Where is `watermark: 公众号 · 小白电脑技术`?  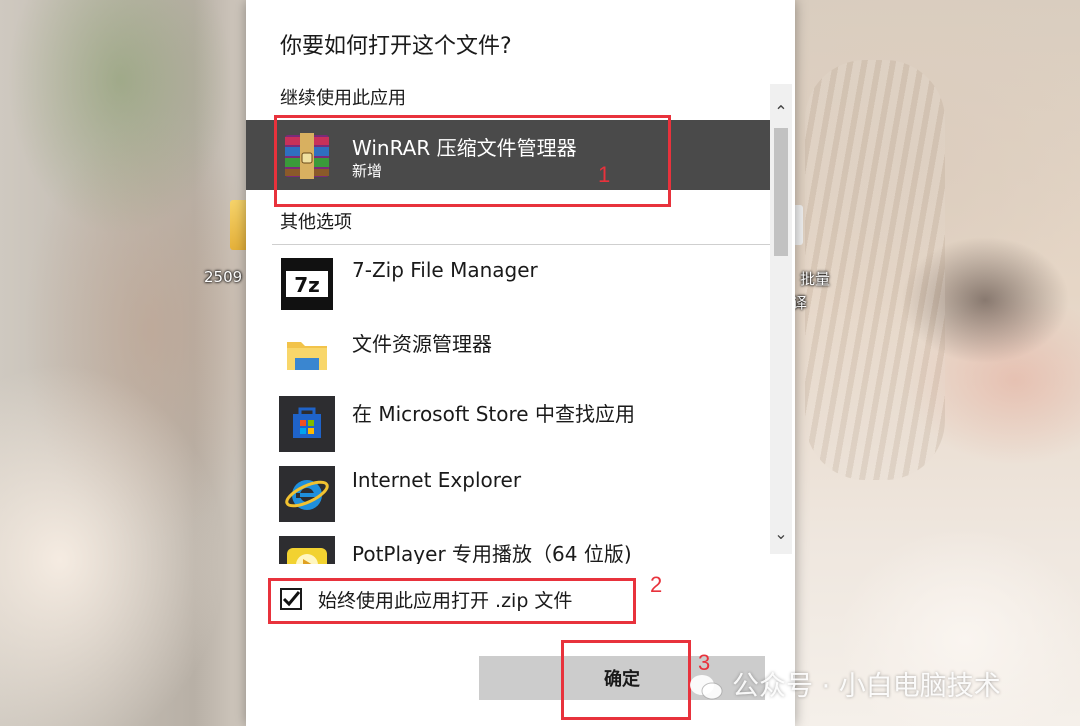 watermark: 公众号 · 小白电脑技术 is located at coordinates (844, 683).